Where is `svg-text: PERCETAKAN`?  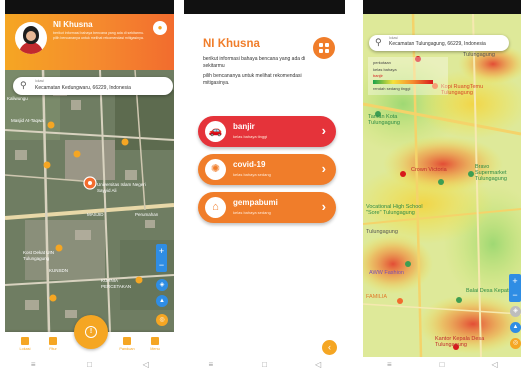 svg-text: PERCETAKAN is located at coordinates (116, 286).